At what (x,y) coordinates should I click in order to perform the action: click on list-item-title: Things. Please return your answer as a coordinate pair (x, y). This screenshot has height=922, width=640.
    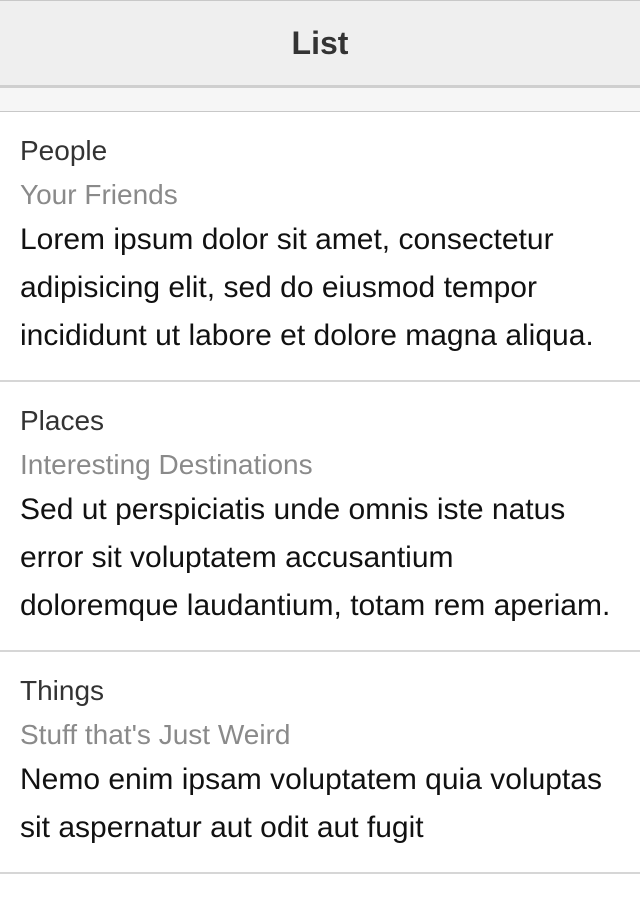
    Looking at the image, I should click on (62, 690).